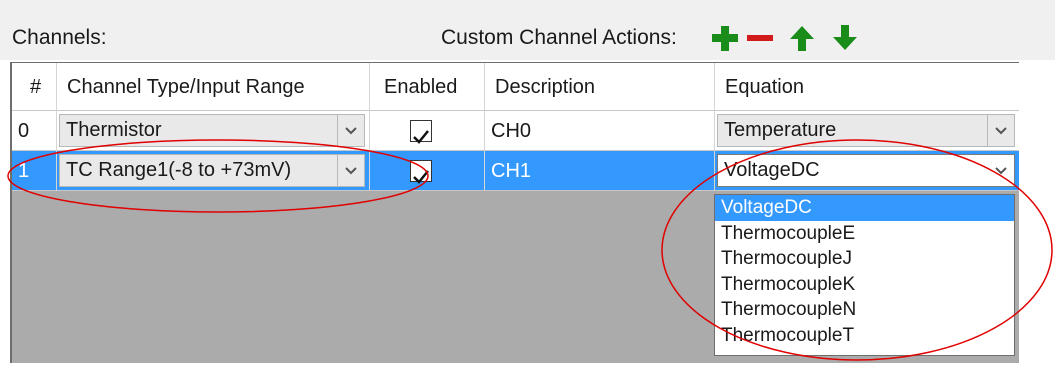  I want to click on equation-dropdown: Temperature, so click(866, 130).